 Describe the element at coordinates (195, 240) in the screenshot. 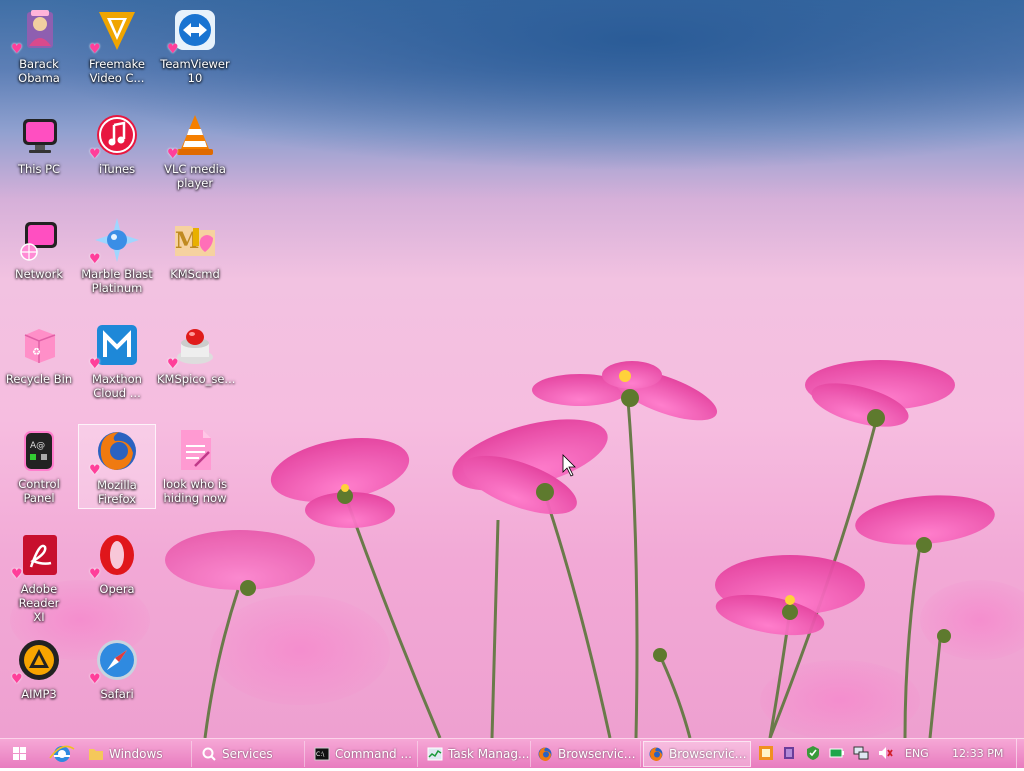

I see `kms-folder-icon: M` at that location.